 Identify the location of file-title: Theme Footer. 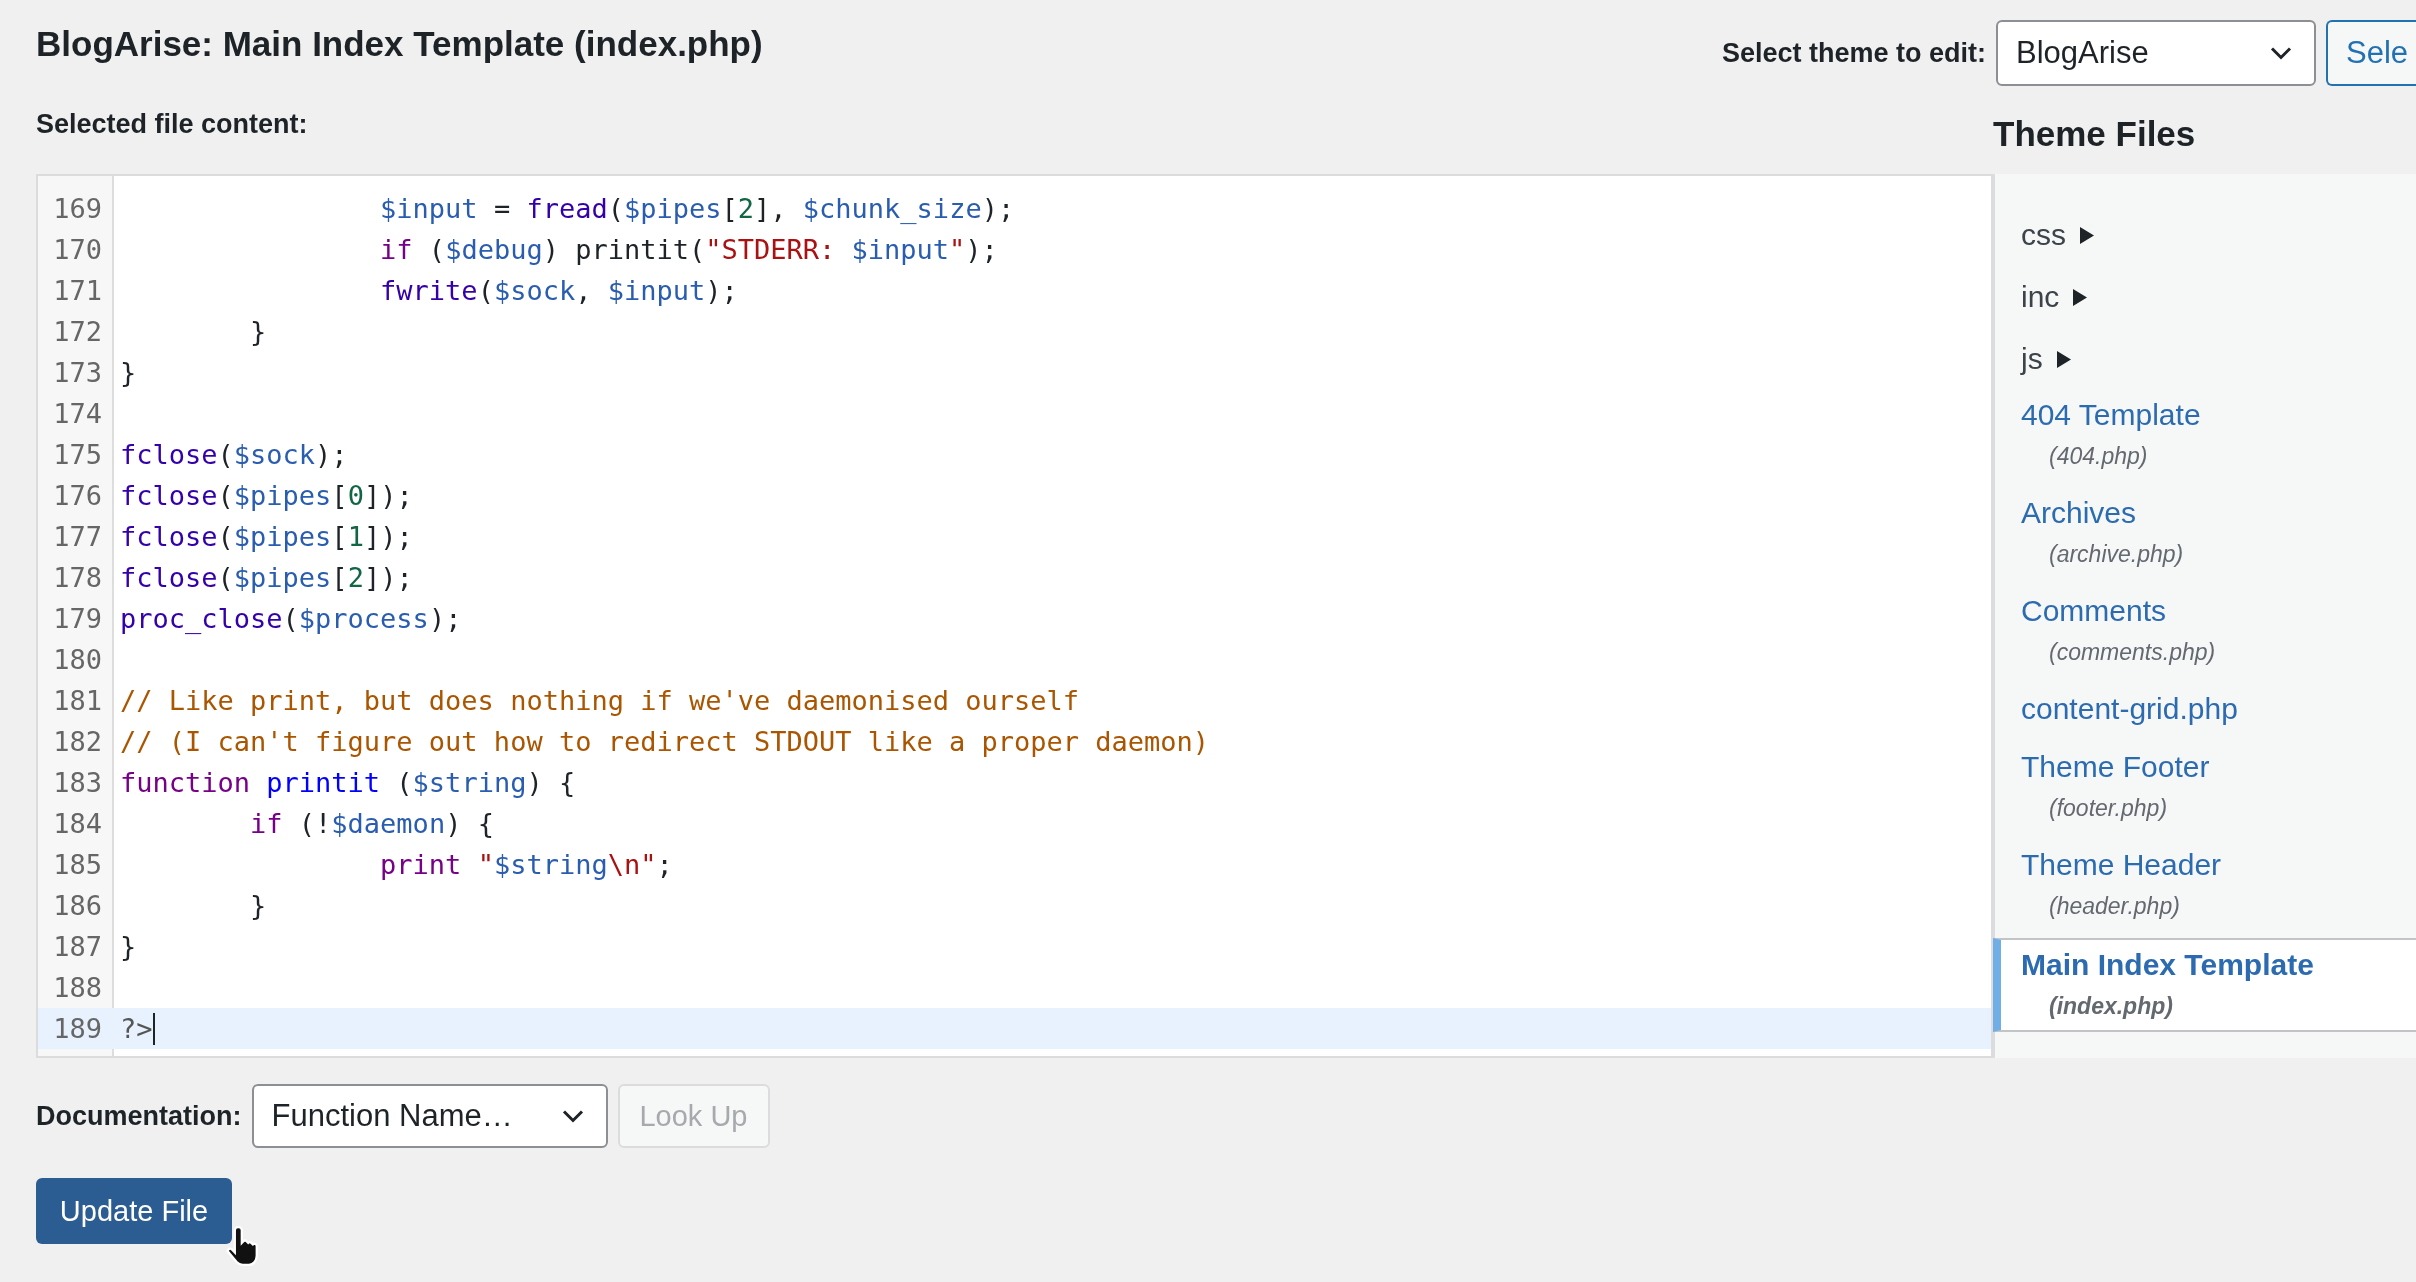
(2116, 767).